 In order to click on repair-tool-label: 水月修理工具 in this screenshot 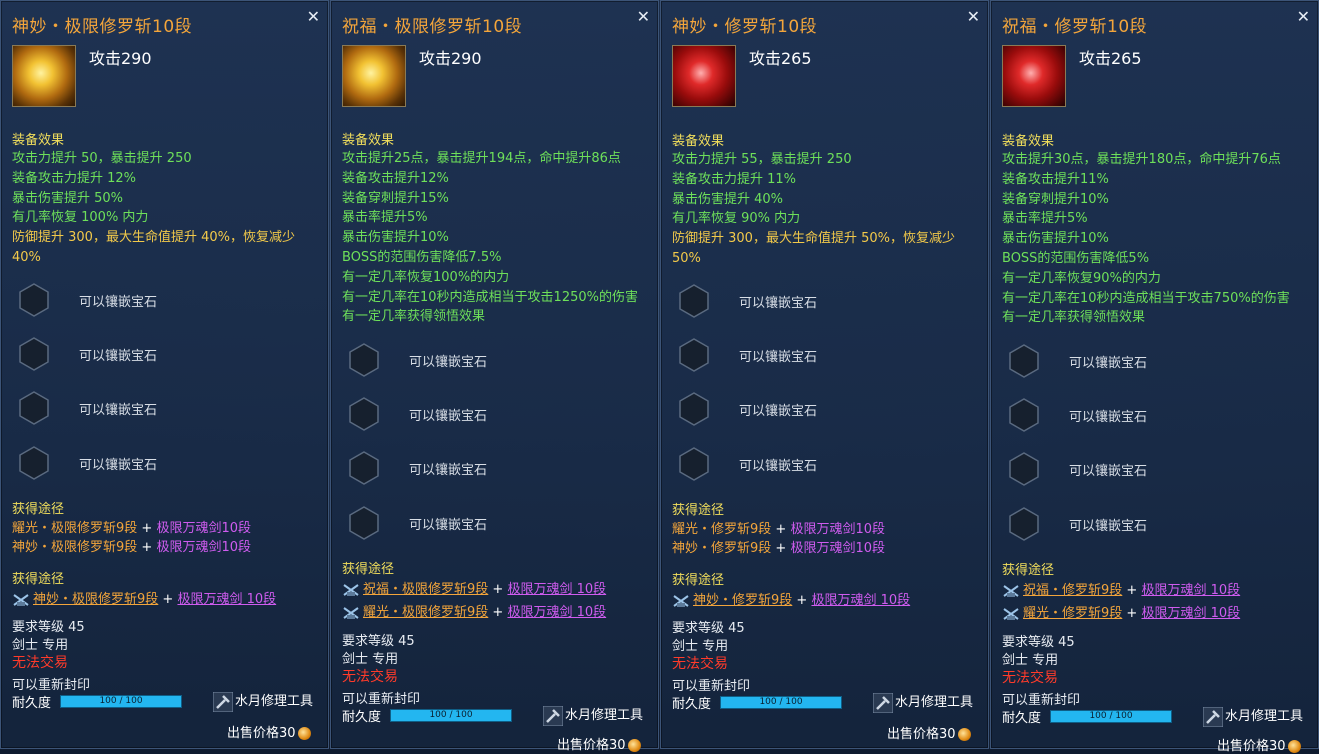, I will do `click(274, 701)`.